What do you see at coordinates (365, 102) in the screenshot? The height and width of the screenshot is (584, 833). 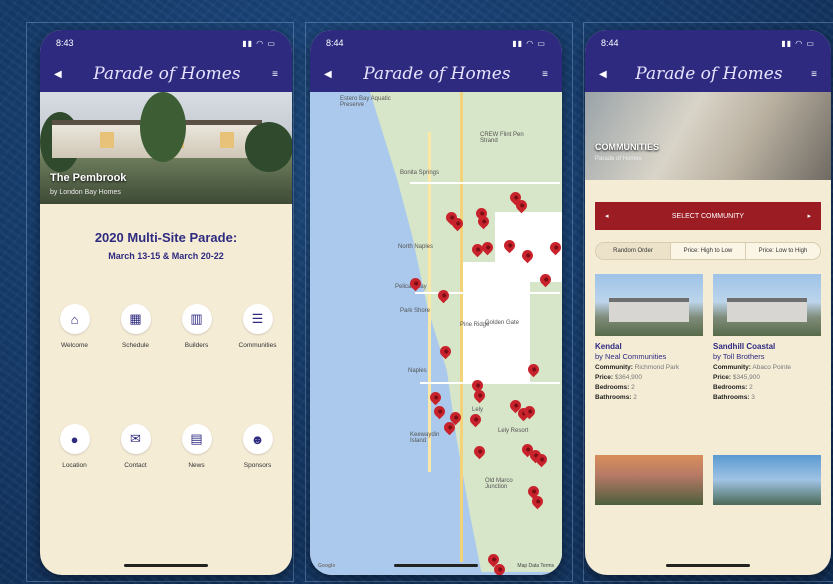 I see `map-label: Estero Bay Aquatic Preserve` at bounding box center [365, 102].